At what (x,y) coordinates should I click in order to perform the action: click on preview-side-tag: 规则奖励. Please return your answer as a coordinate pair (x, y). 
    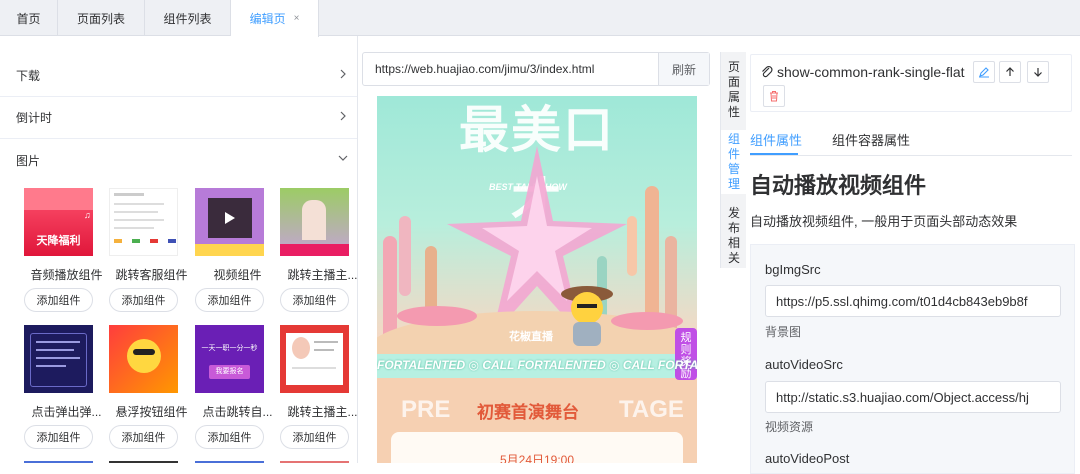
    Looking at the image, I should click on (686, 356).